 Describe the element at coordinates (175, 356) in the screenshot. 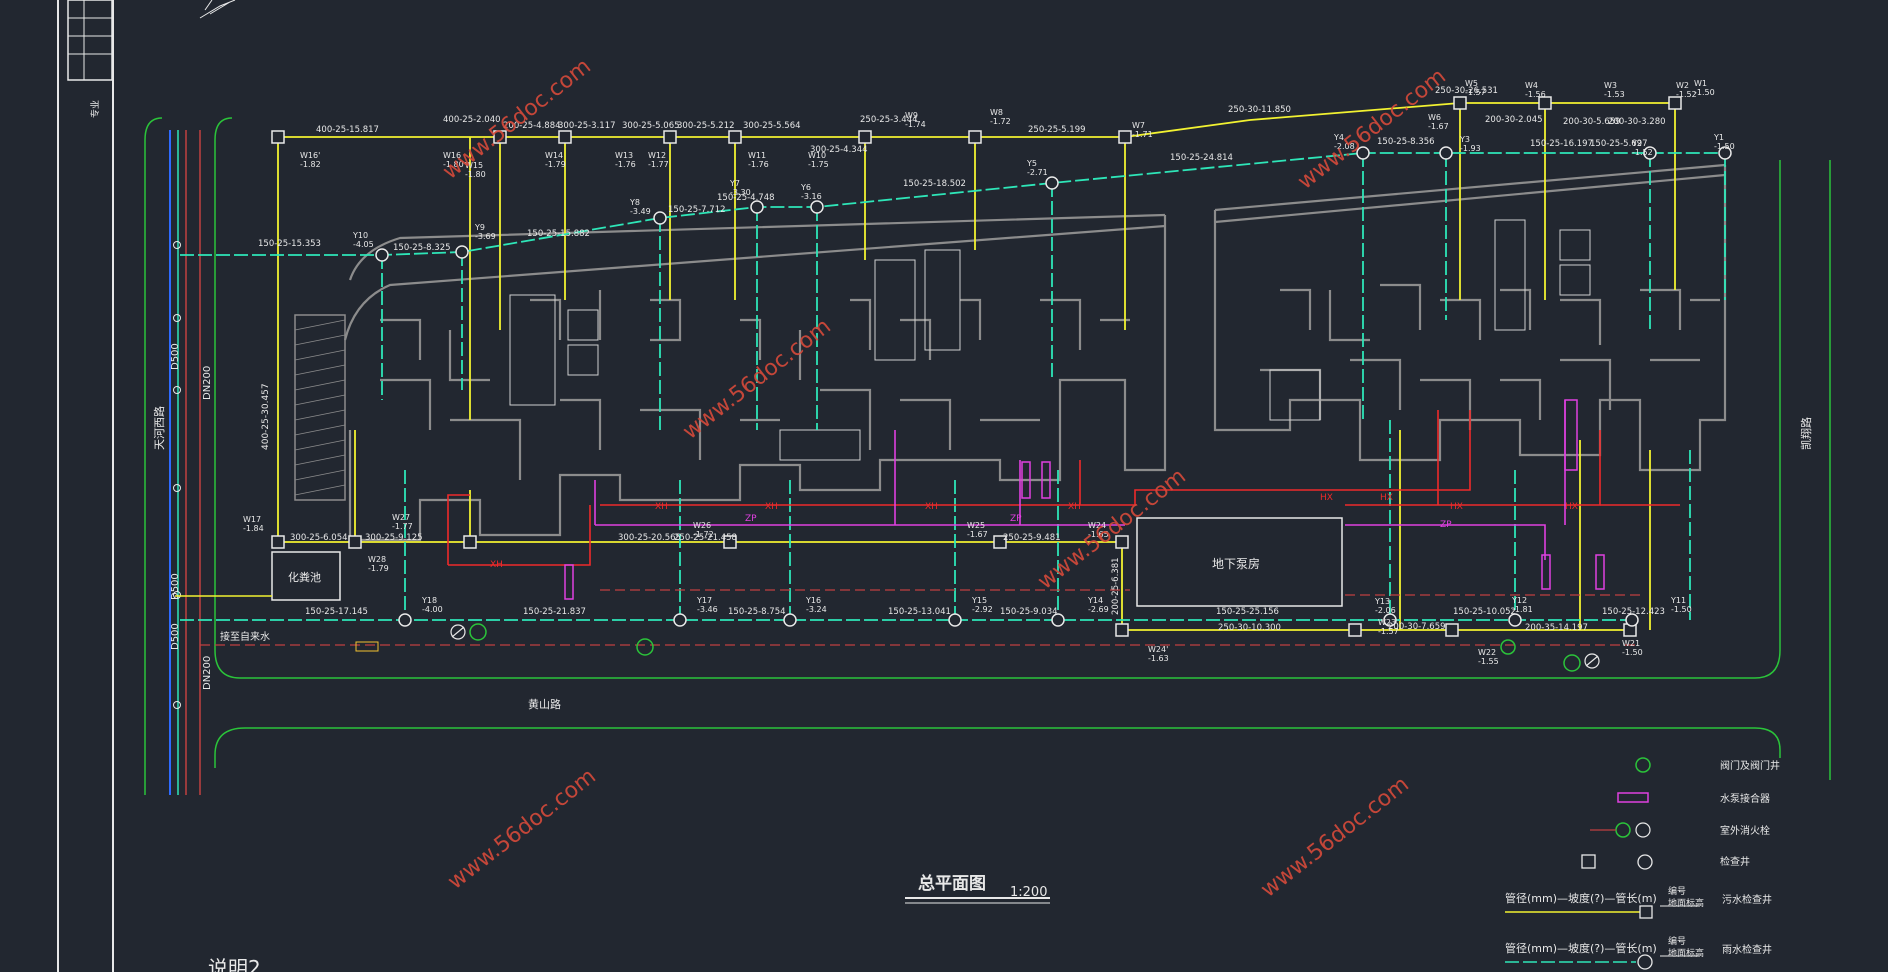

I see `pipe-size-left-1: D500` at that location.